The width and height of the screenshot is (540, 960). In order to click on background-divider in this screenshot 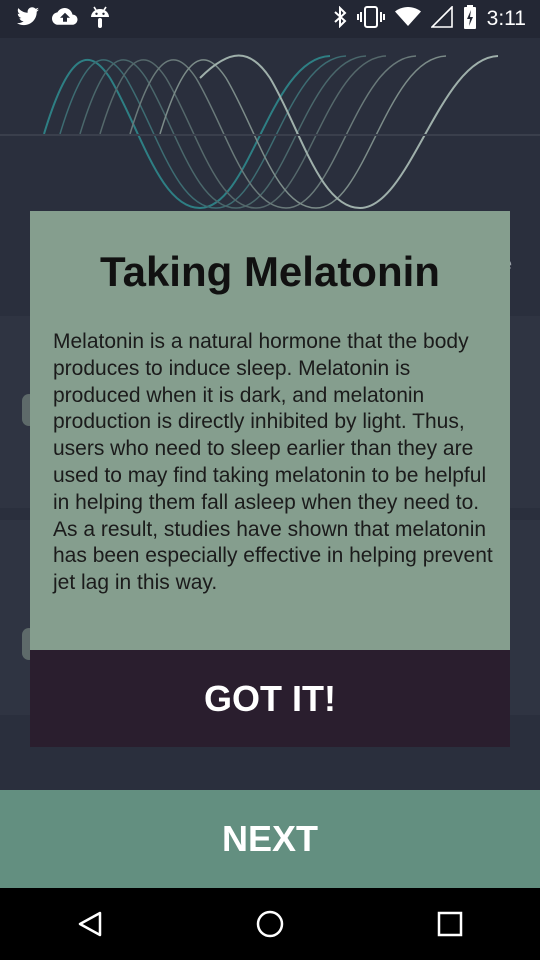, I will do `click(270, 135)`.